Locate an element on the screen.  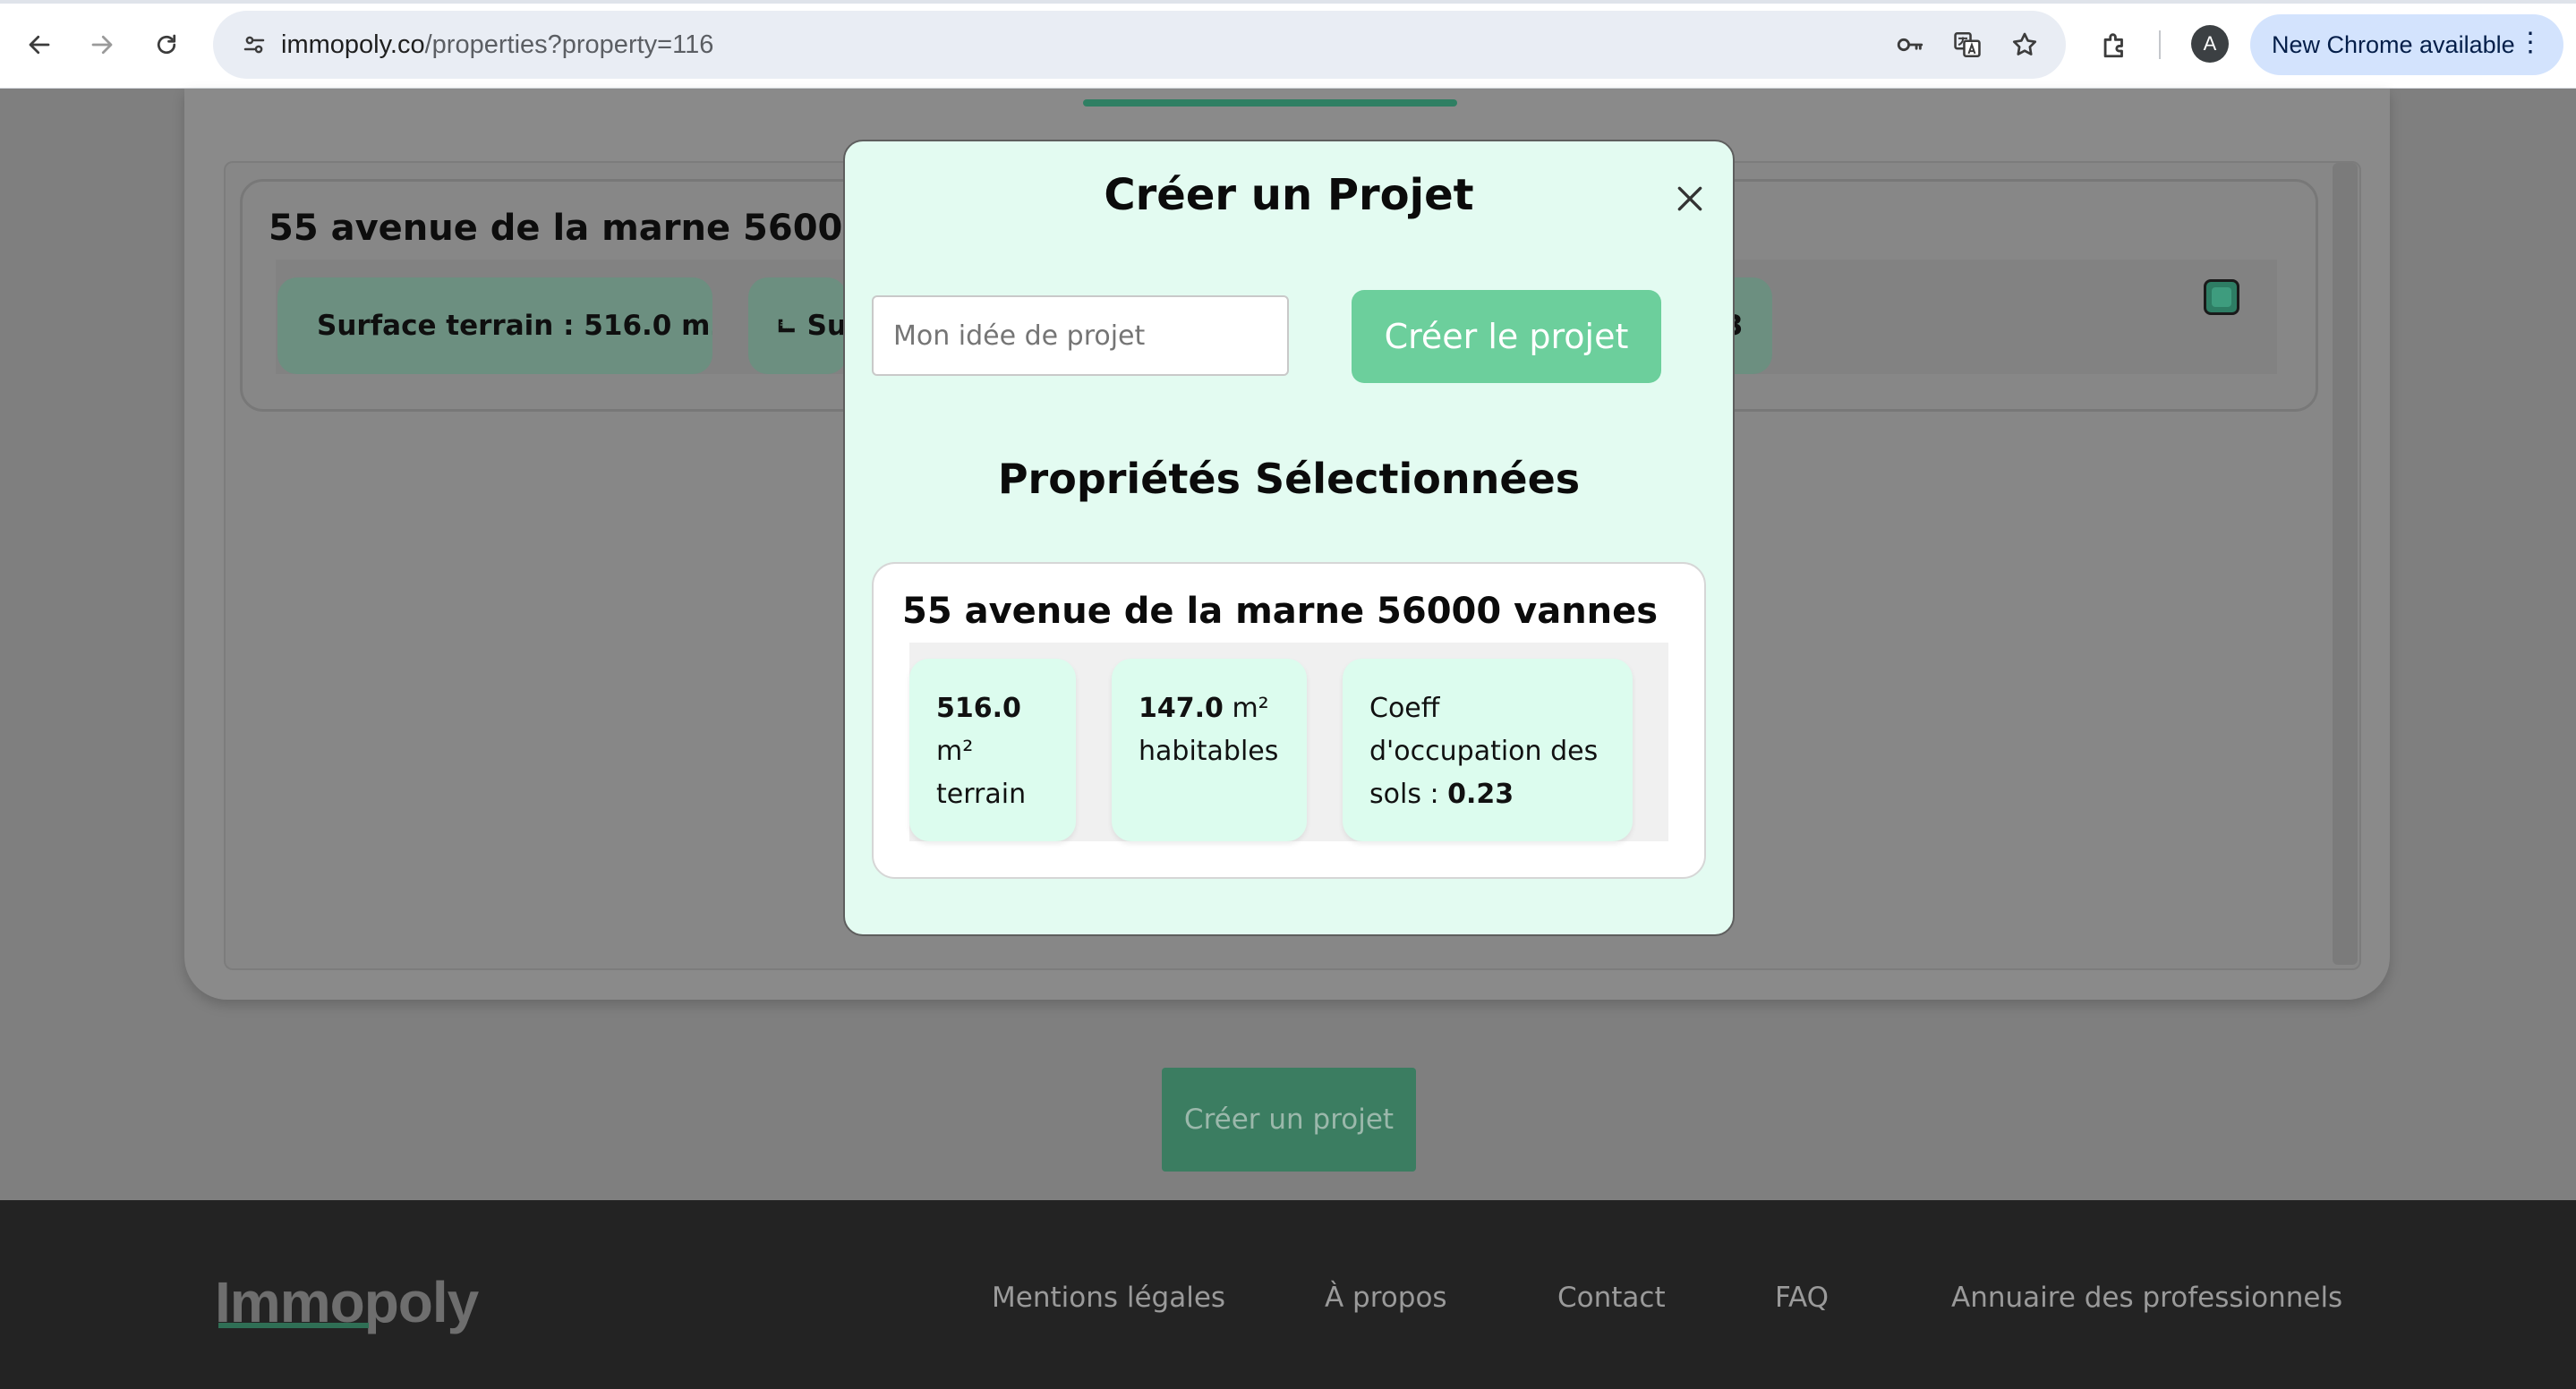
living-surface-unit: m² is located at coordinates (1250, 708).